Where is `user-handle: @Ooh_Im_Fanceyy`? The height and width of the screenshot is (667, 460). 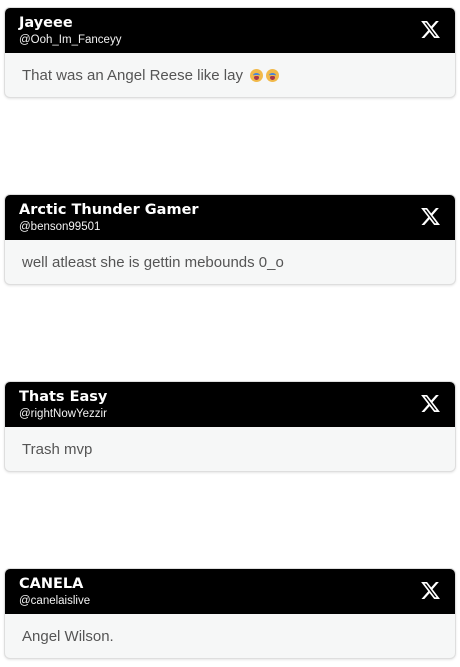 user-handle: @Ooh_Im_Fanceyy is located at coordinates (230, 40).